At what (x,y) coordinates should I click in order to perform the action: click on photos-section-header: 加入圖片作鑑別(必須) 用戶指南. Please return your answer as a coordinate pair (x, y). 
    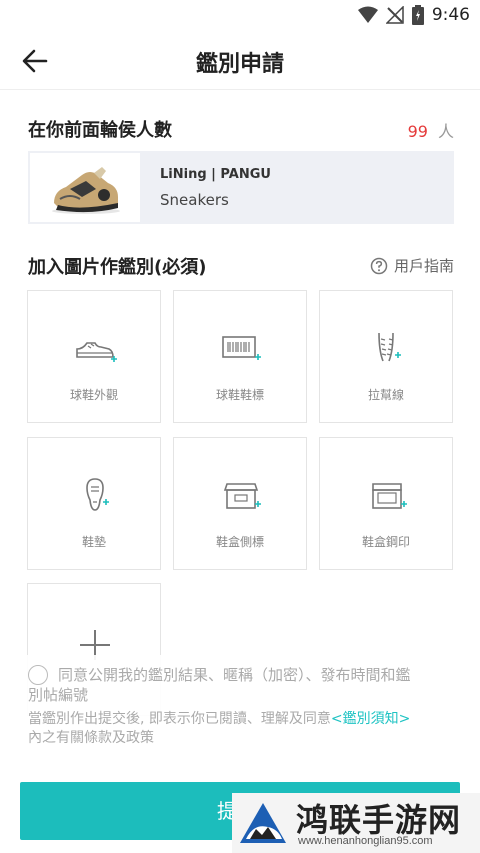
    Looking at the image, I should click on (241, 266).